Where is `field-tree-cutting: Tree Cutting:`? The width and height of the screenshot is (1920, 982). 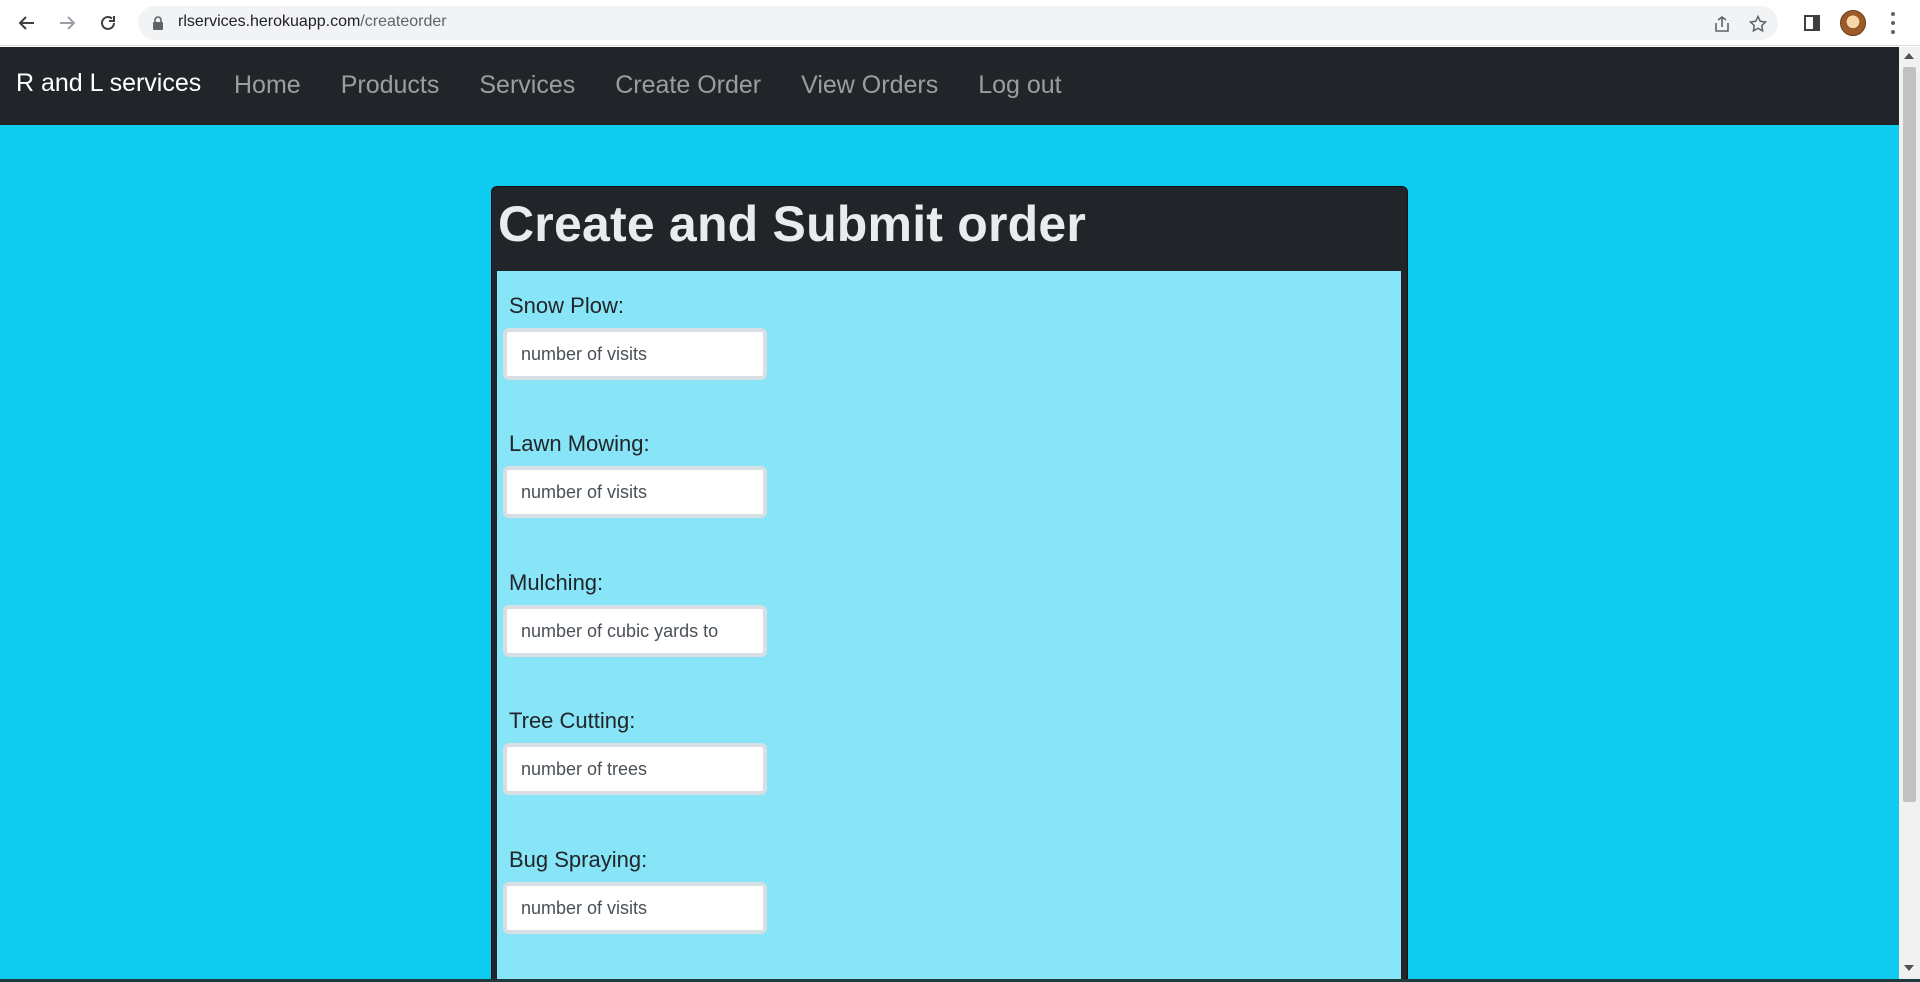
field-tree-cutting: Tree Cutting: is located at coordinates (635, 751).